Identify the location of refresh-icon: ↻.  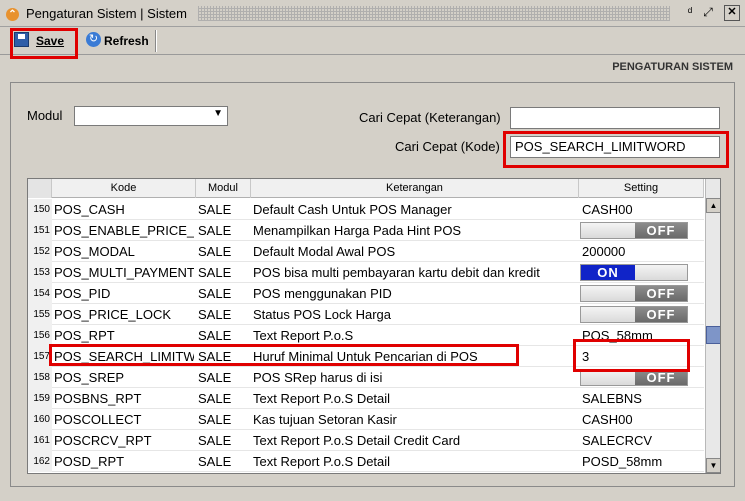
(93, 39).